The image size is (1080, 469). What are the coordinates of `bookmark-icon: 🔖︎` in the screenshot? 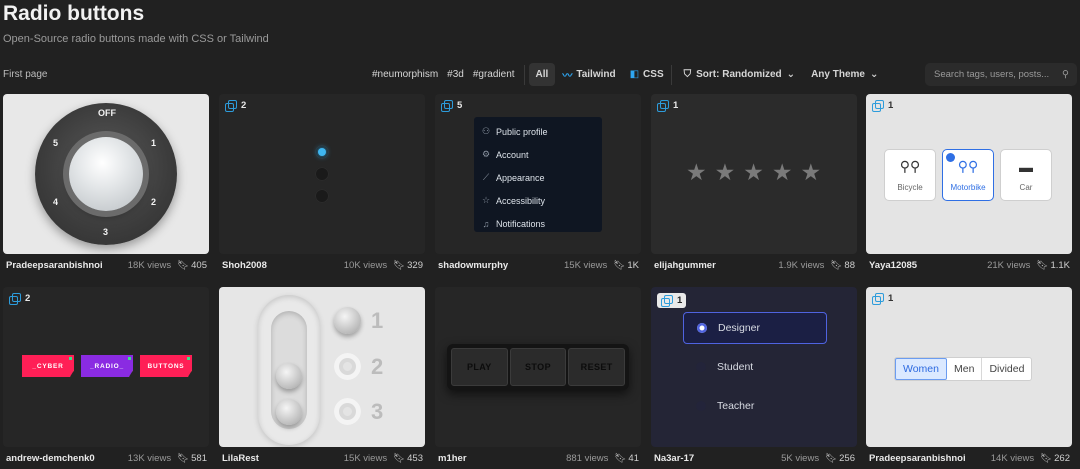 It's located at (831, 458).